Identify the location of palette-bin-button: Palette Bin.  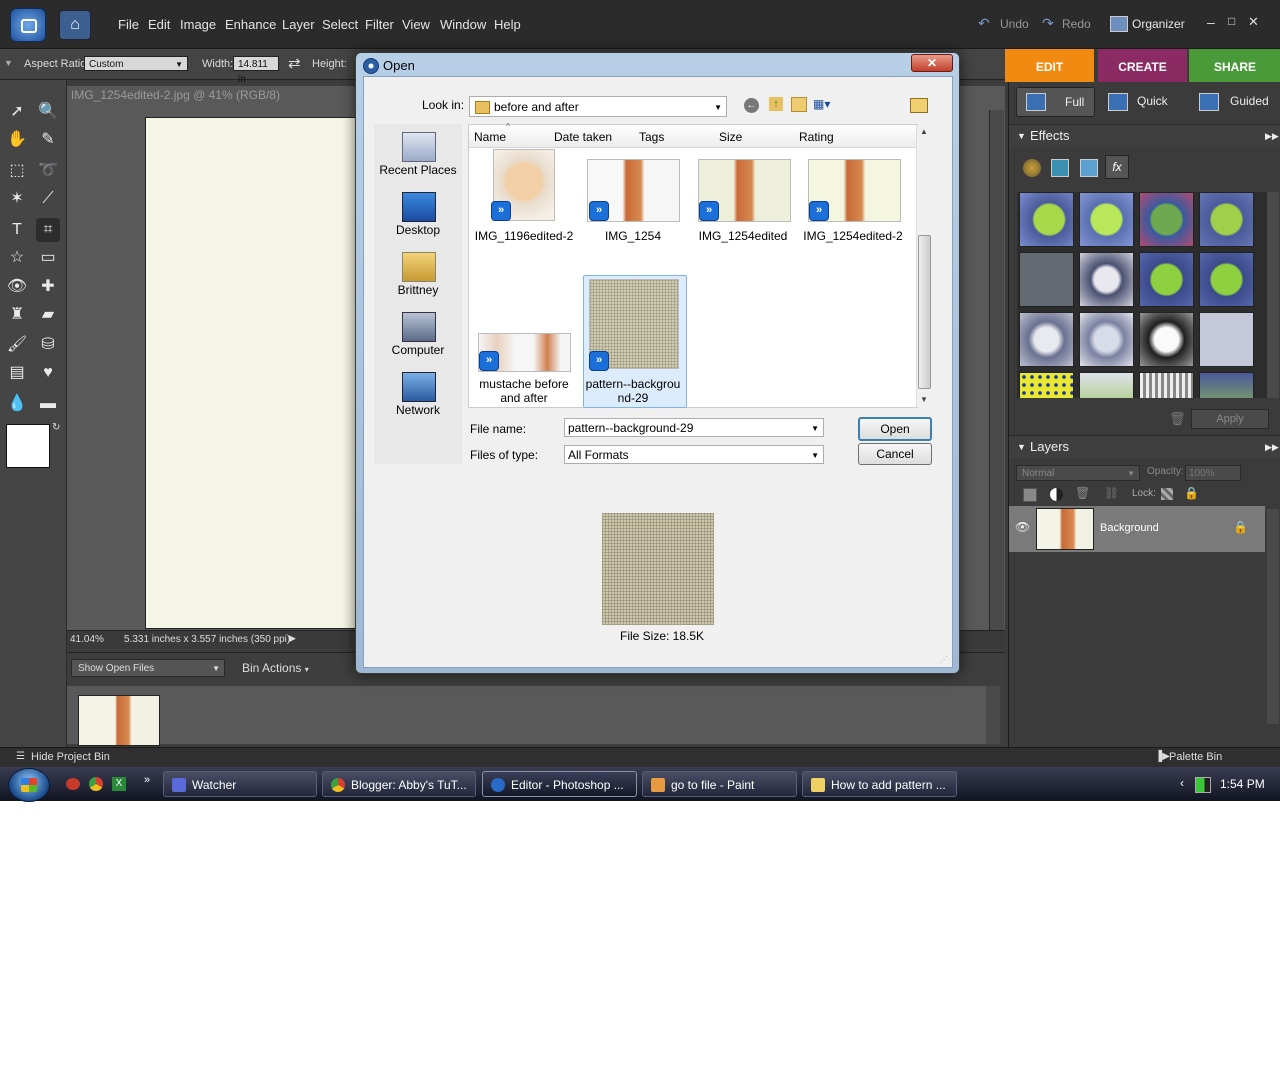
(1195, 757).